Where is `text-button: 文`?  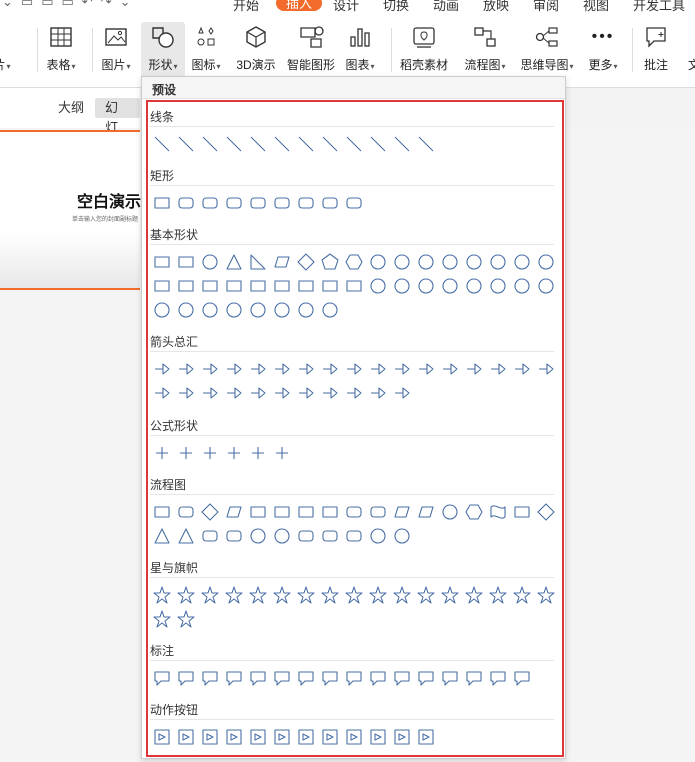
text-button: 文 is located at coordinates (689, 52).